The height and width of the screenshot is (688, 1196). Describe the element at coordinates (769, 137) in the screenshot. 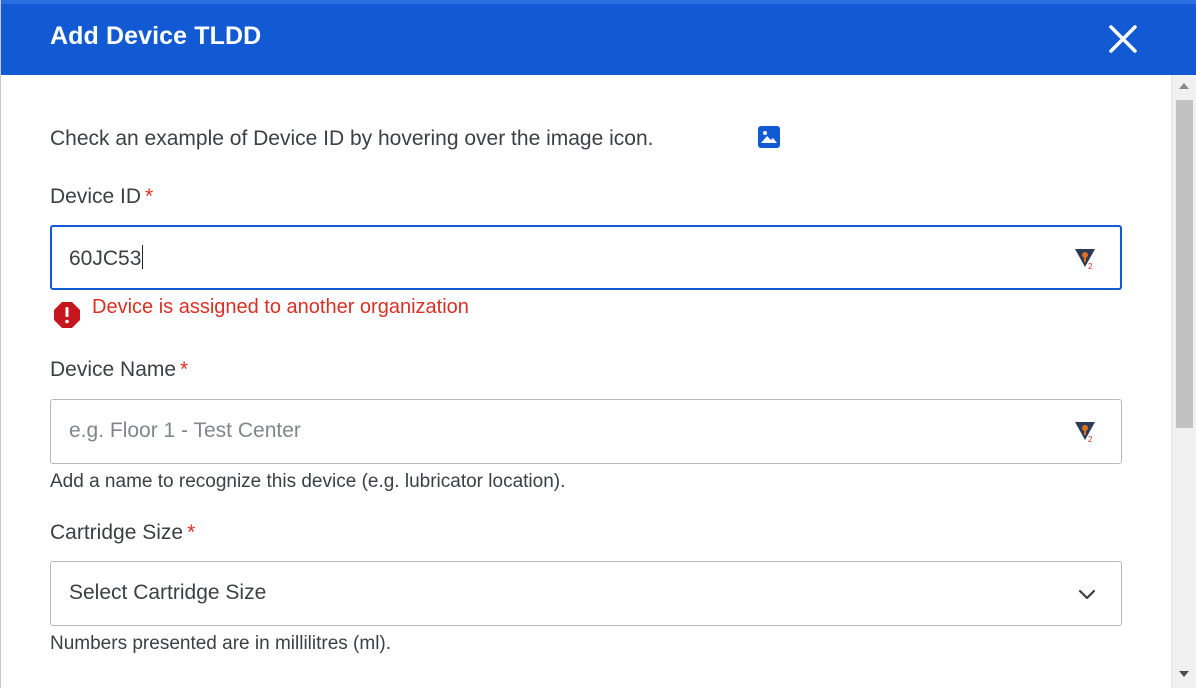

I see `image-icon` at that location.